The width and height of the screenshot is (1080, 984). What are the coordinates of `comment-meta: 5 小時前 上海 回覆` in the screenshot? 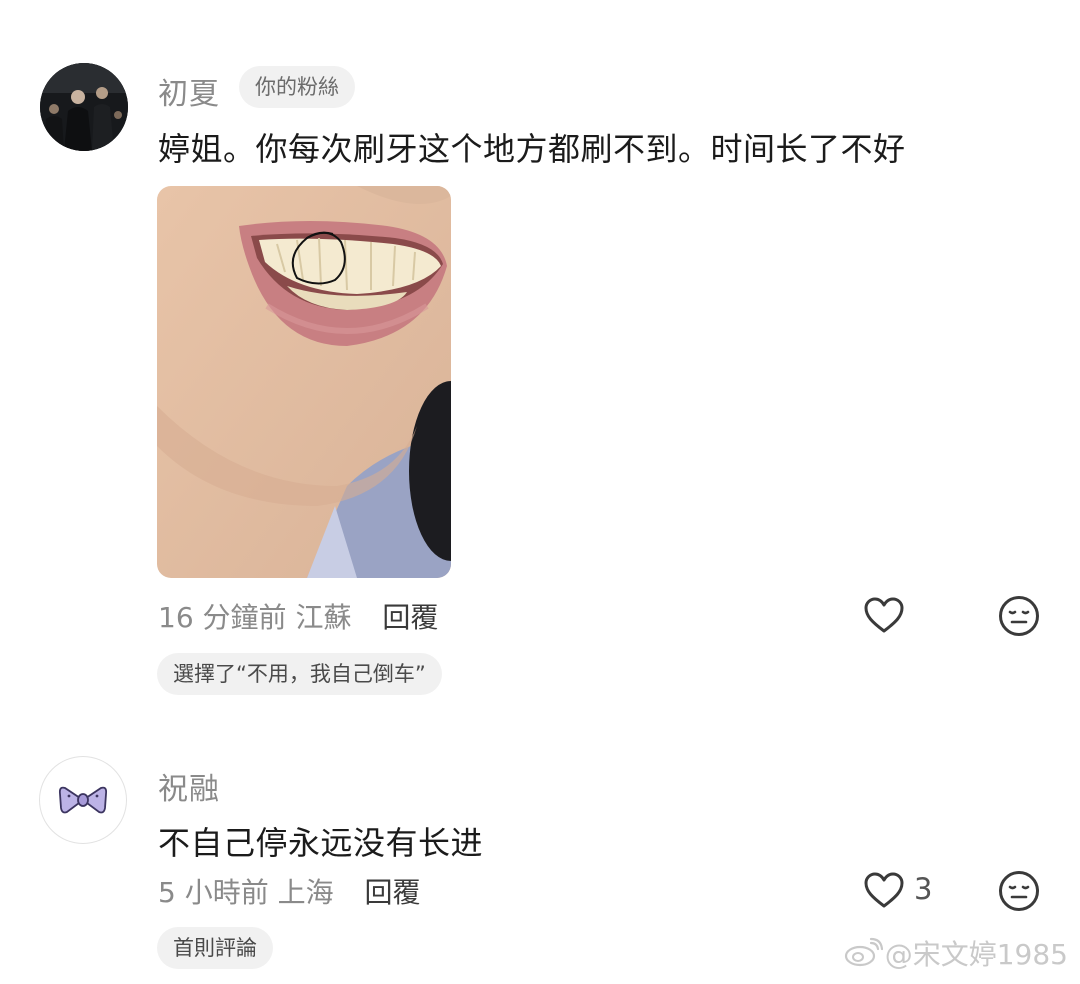 It's located at (289, 891).